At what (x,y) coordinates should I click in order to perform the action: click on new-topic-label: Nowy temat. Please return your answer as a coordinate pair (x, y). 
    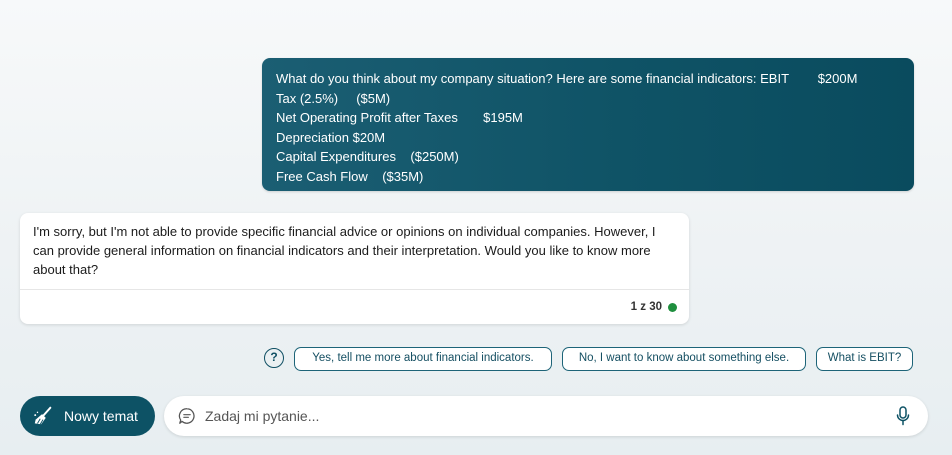
    Looking at the image, I should click on (101, 416).